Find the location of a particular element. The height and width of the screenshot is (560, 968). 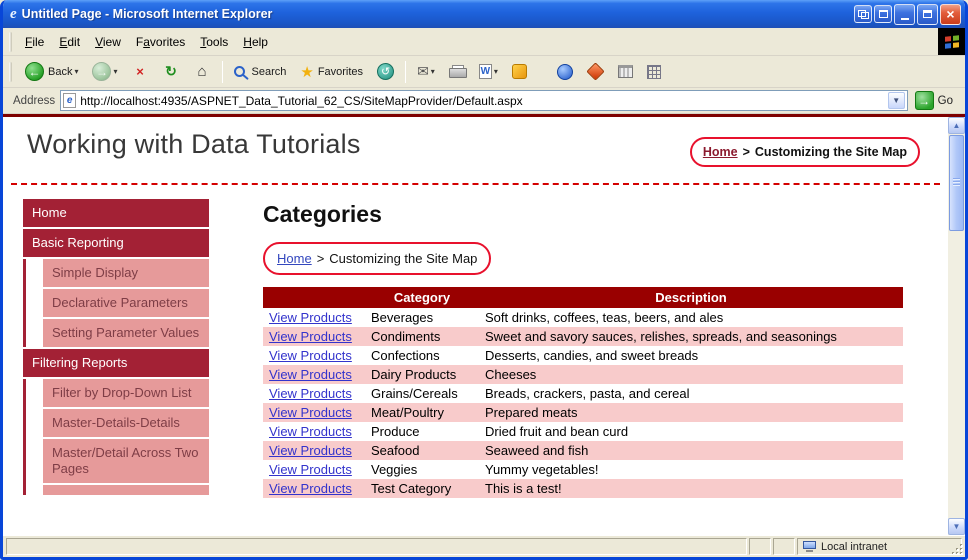

dashed-divider is located at coordinates (475, 184).